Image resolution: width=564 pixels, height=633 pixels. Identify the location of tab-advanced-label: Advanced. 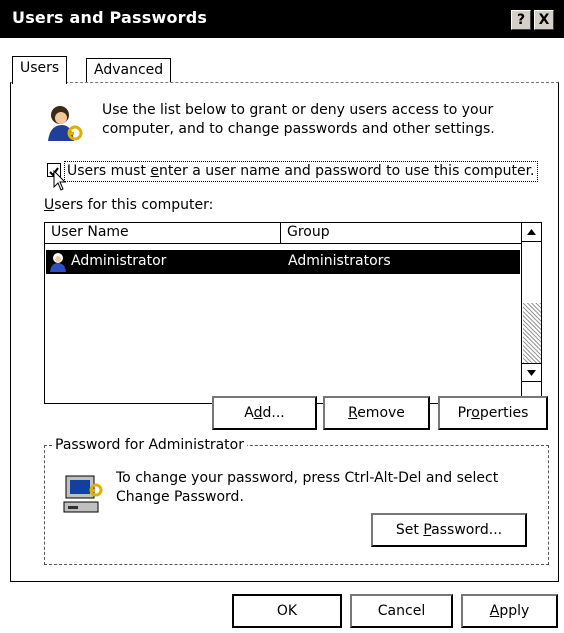
(129, 70).